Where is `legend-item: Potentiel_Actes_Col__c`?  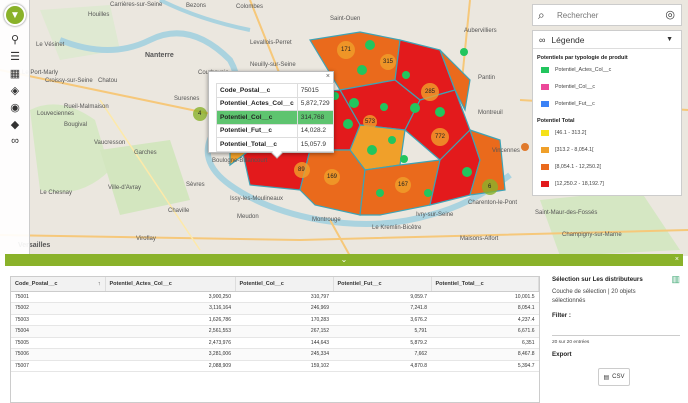 legend-item: Potentiel_Actes_Col__c is located at coordinates (576, 70).